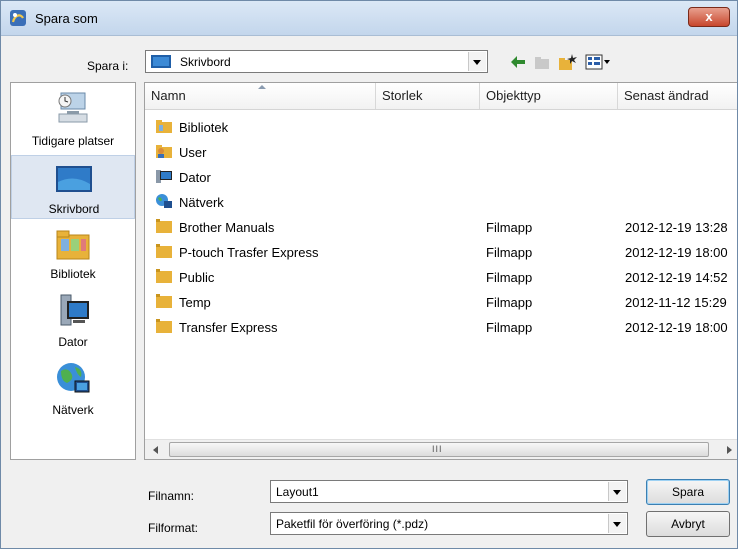 This screenshot has height=549, width=738. I want to click on list-item: Dator, so click(441, 177).